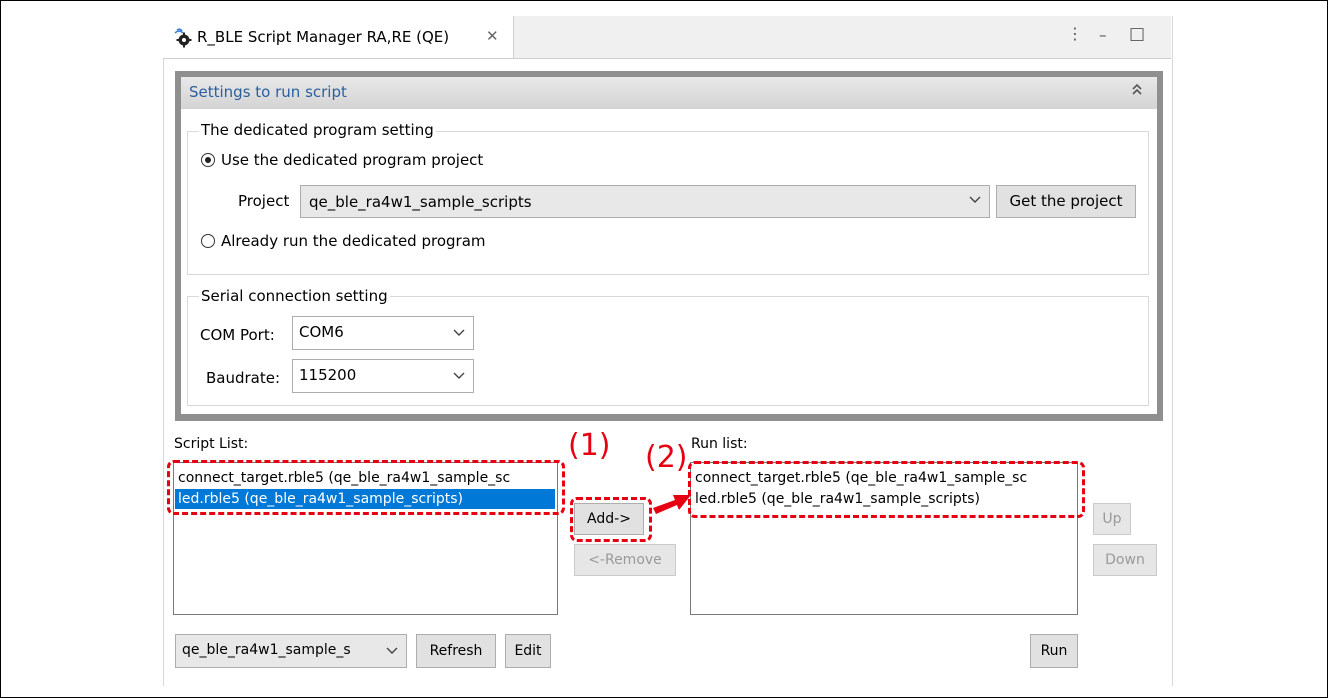 The image size is (1328, 698). I want to click on project-label: Project, so click(264, 201).